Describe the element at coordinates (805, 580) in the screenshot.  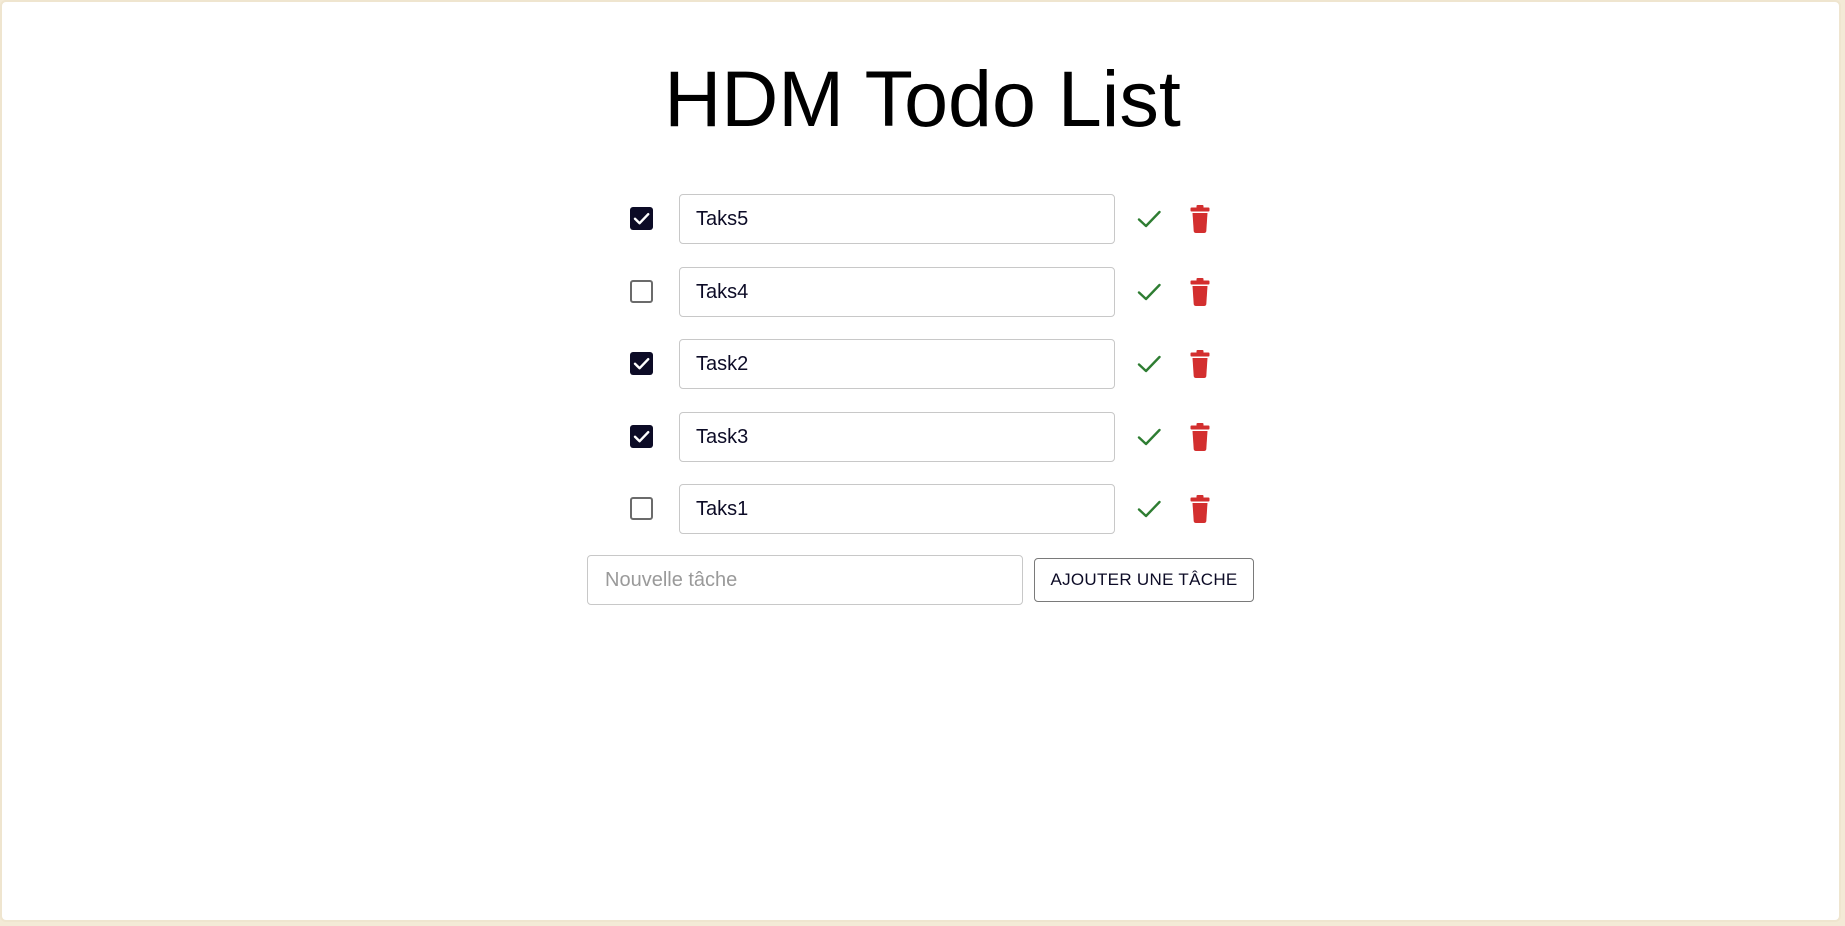
I see `new-task-input` at that location.